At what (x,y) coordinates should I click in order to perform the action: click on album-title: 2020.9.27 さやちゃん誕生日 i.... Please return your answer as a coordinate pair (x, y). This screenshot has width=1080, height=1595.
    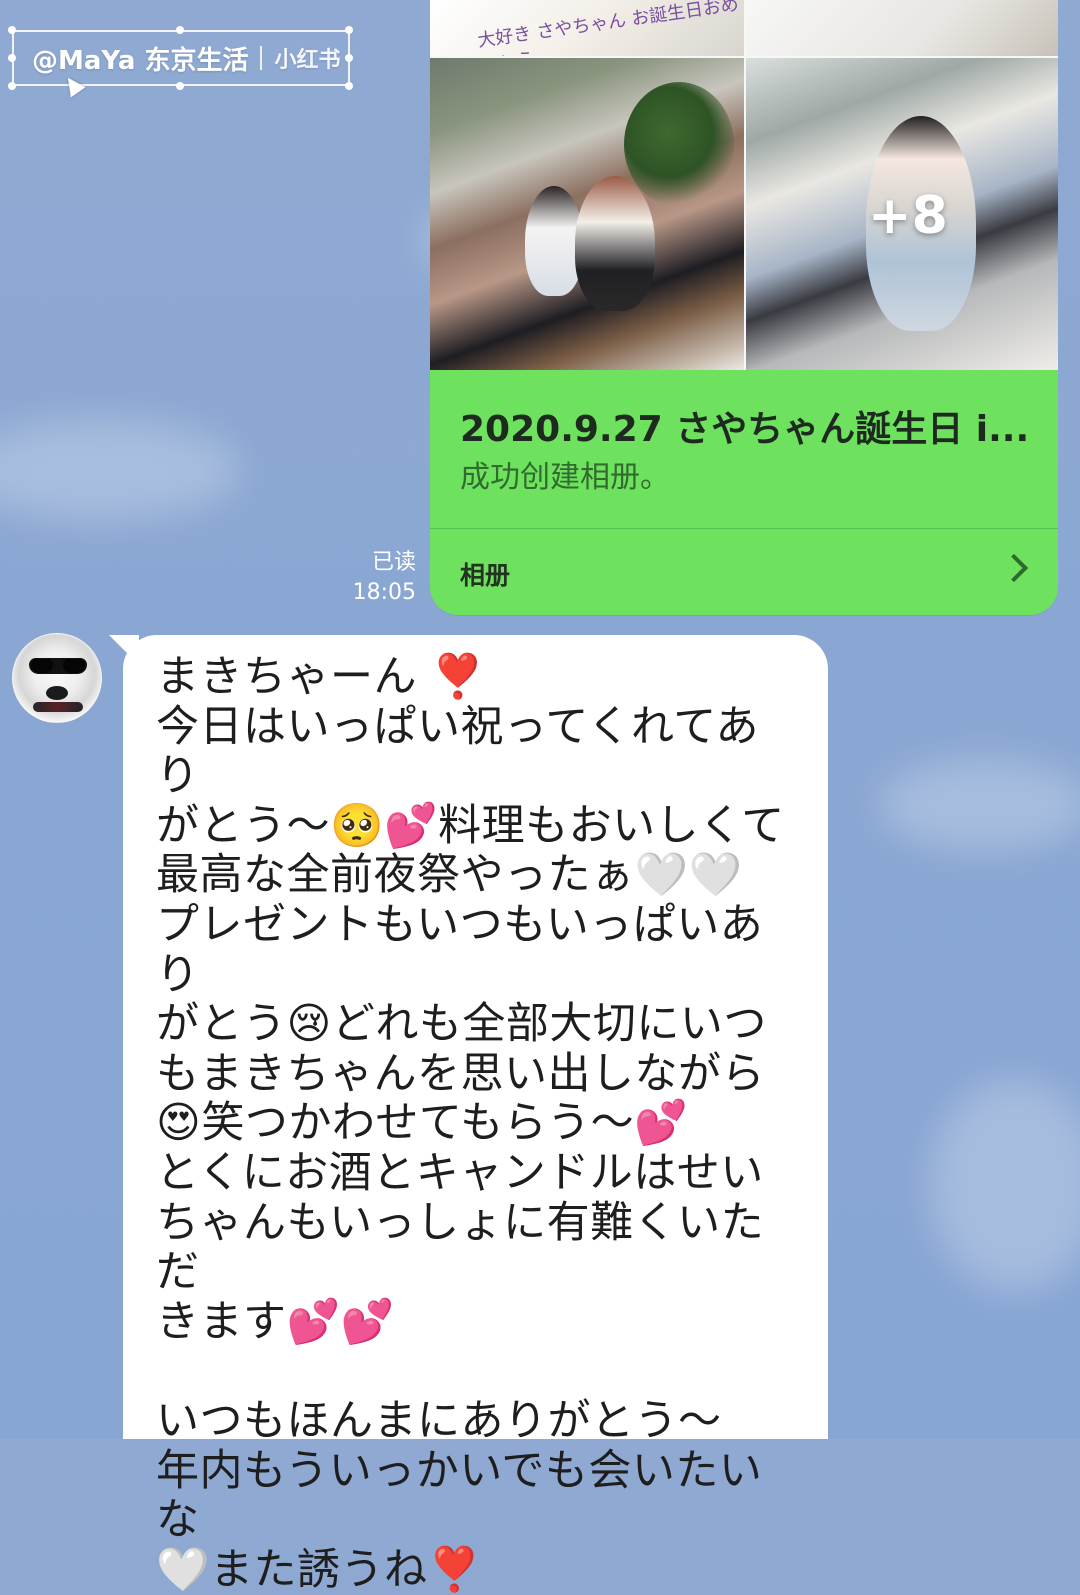
    Looking at the image, I should click on (745, 429).